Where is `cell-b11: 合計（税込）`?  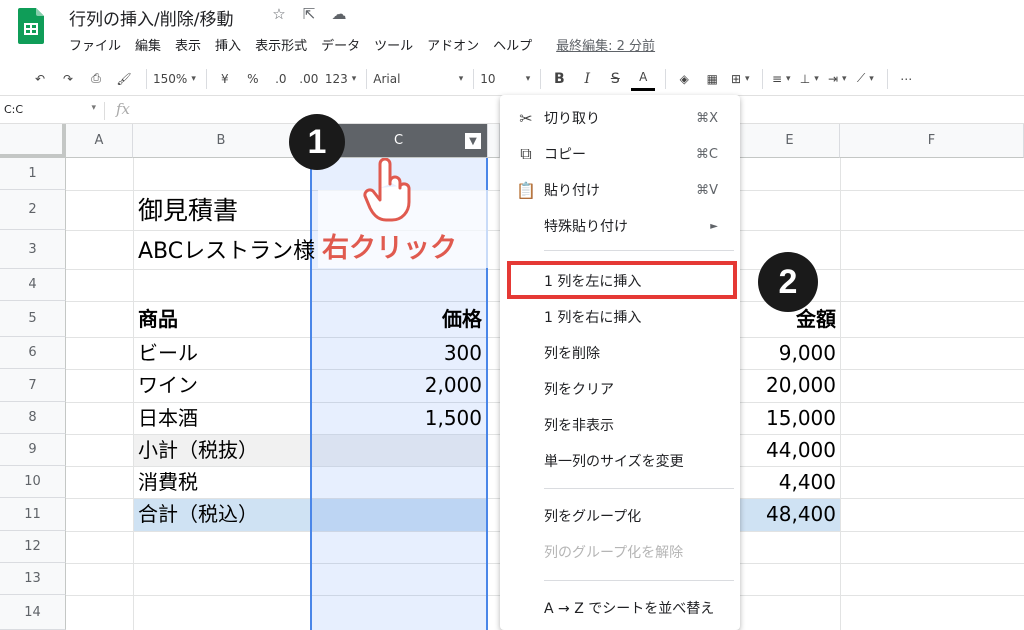 cell-b11: 合計（税込） is located at coordinates (198, 514).